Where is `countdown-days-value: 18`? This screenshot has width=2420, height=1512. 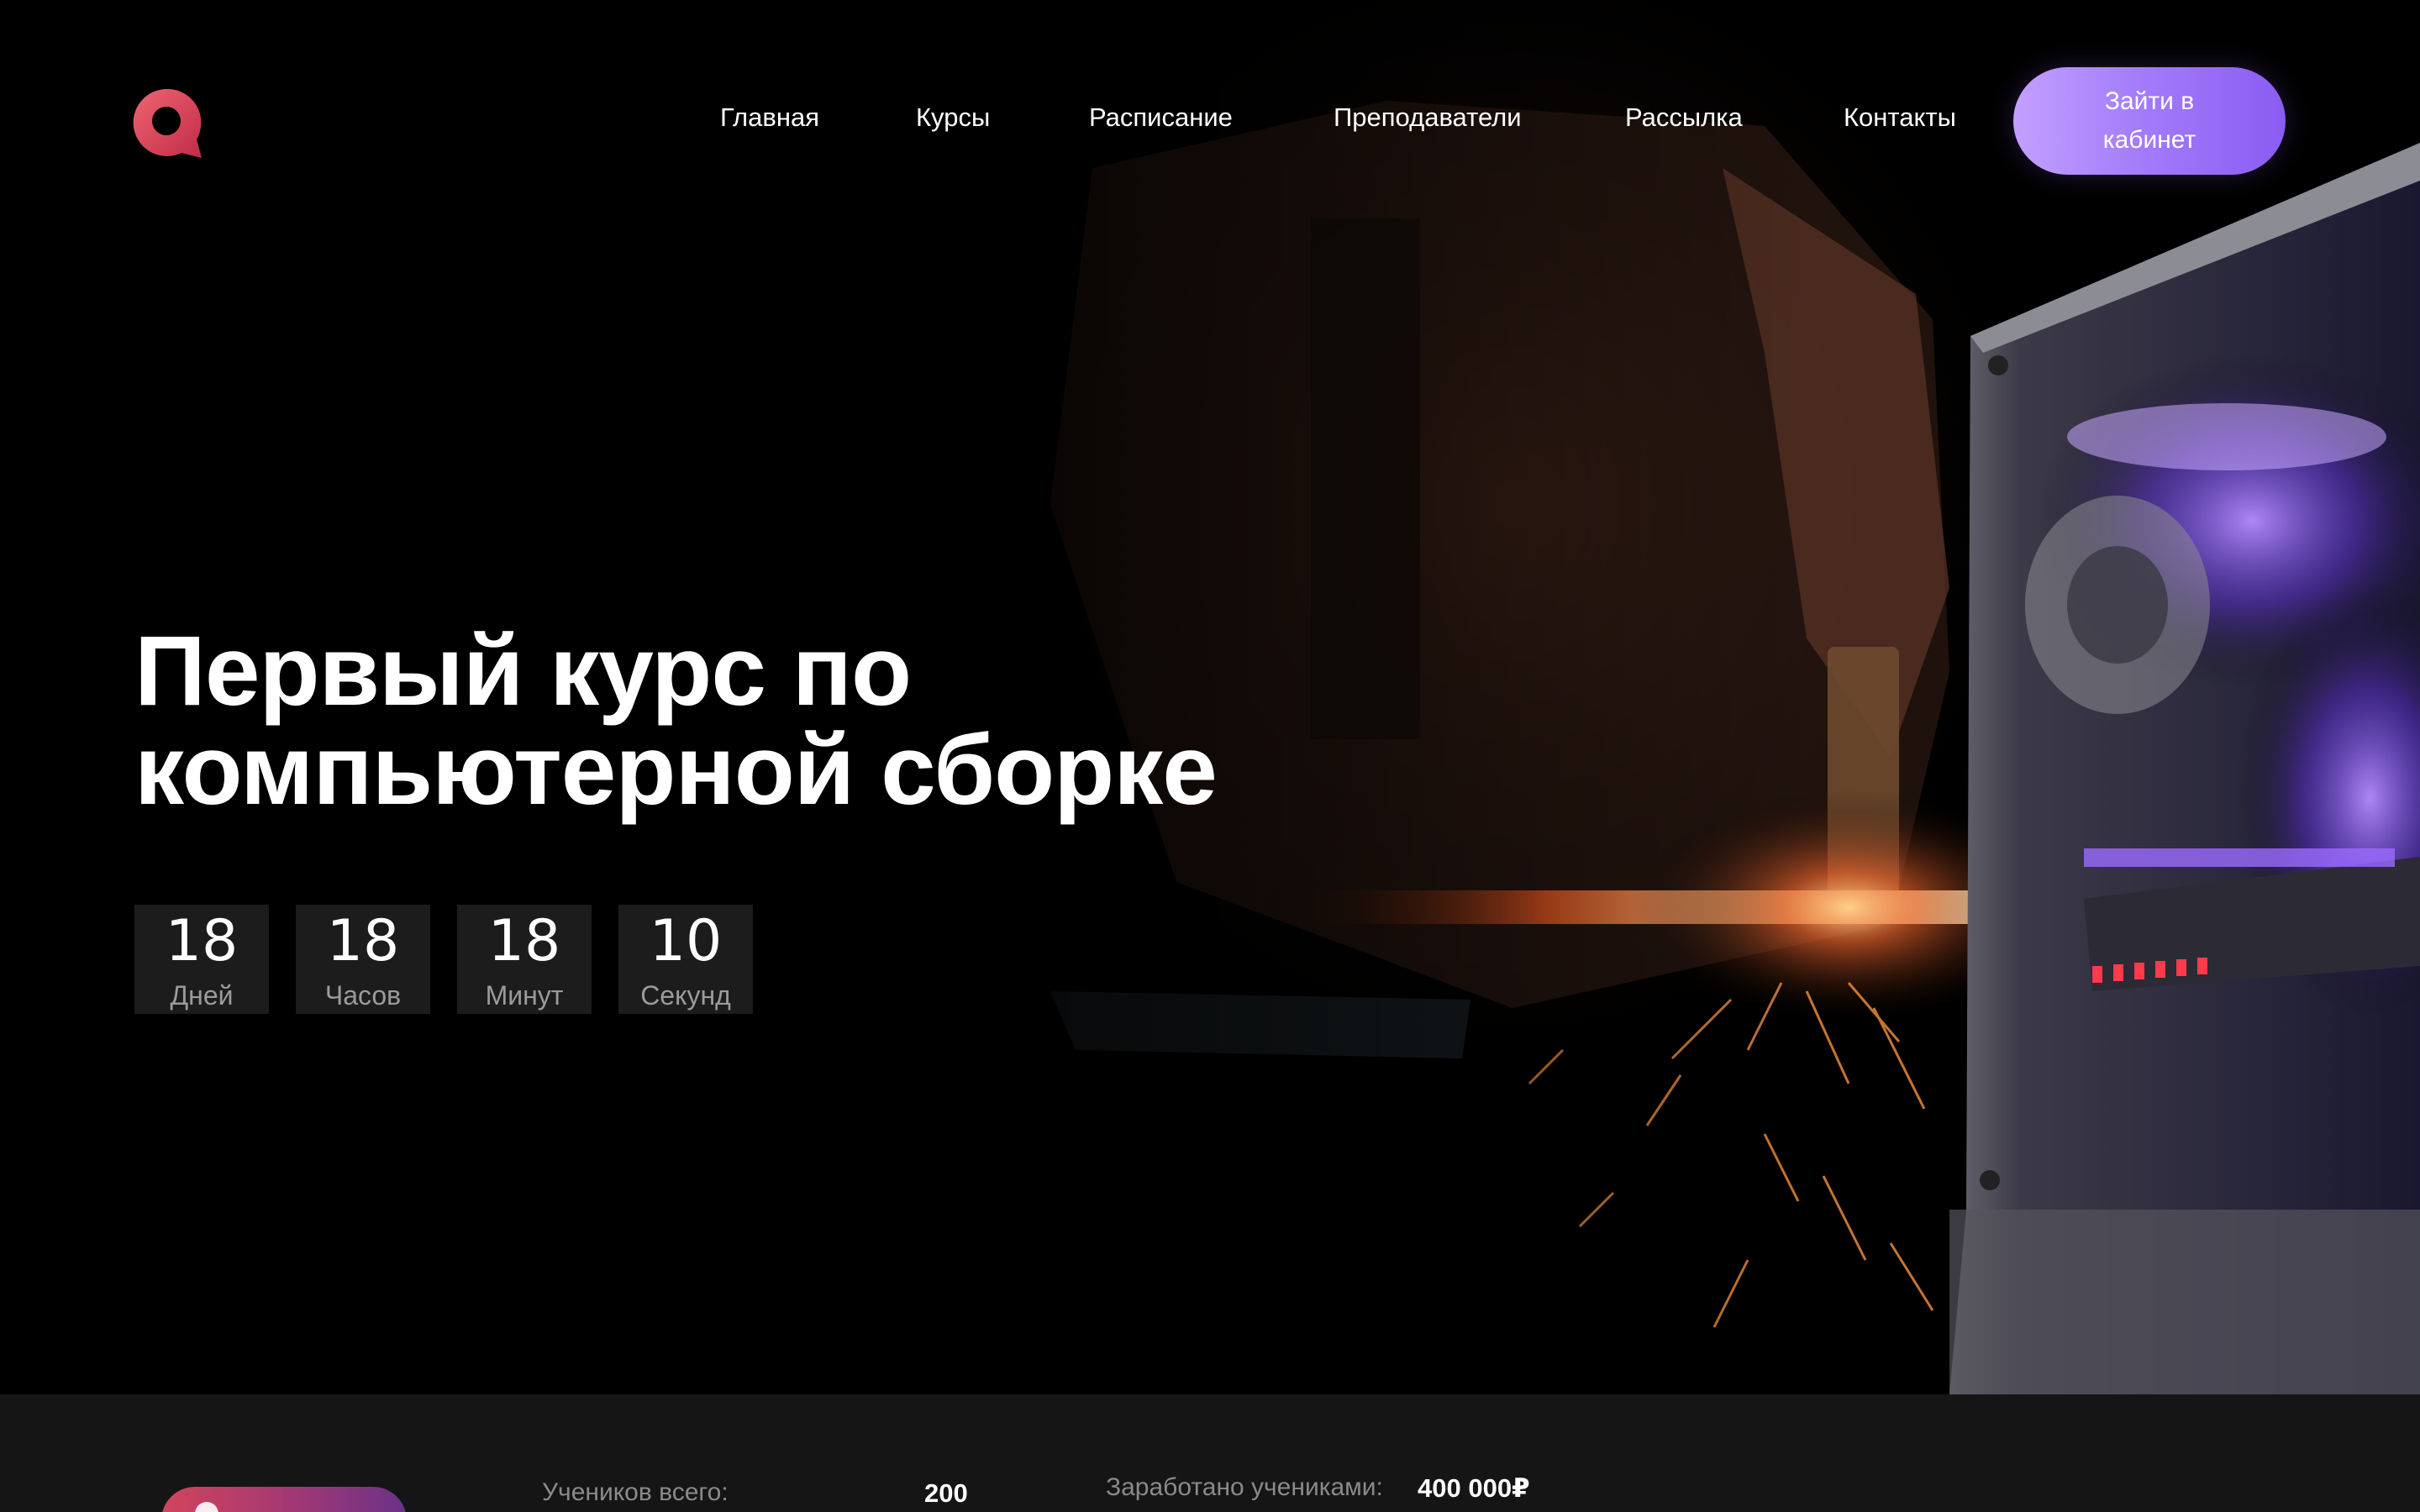
countdown-days-value: 18 is located at coordinates (202, 941).